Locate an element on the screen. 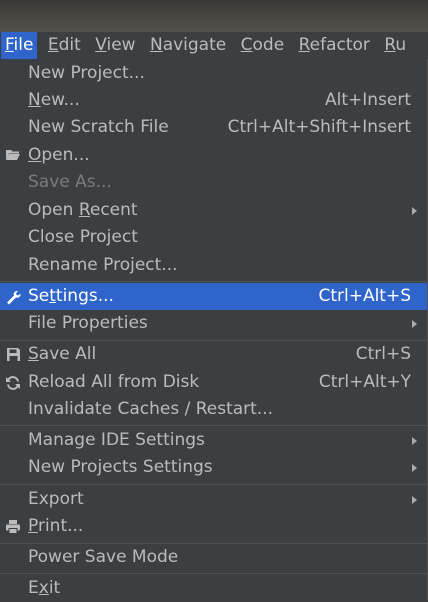 The image size is (428, 602). menu-run-mnemonic: R is located at coordinates (390, 45).